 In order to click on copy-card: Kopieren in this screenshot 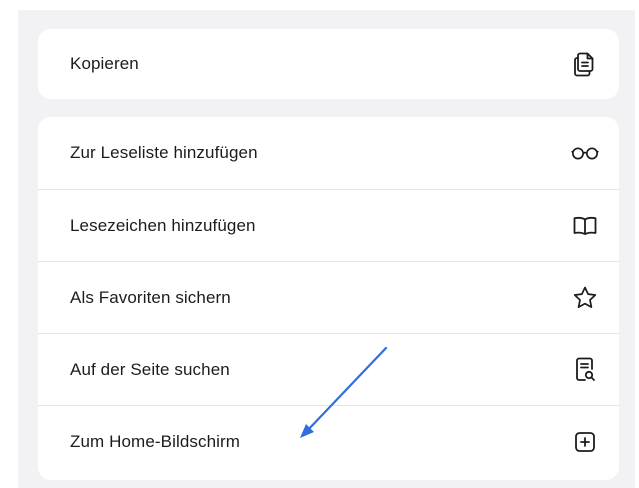, I will do `click(328, 64)`.